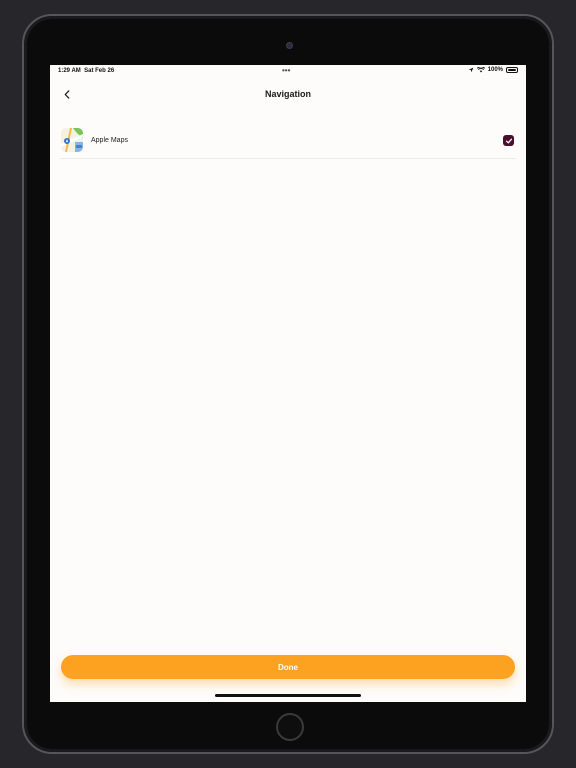 This screenshot has width=576, height=768. I want to click on battery-percent: 100%, so click(495, 70).